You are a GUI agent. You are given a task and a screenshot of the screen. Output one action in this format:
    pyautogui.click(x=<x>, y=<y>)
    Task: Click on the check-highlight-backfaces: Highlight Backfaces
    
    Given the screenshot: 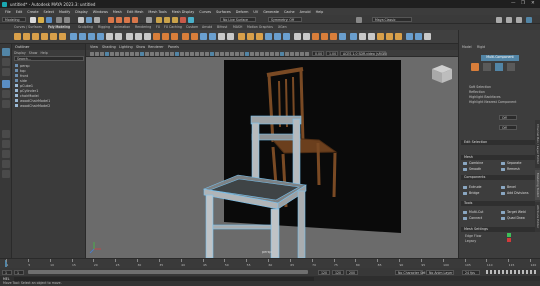 What is the action you would take?
    pyautogui.click(x=485, y=97)
    